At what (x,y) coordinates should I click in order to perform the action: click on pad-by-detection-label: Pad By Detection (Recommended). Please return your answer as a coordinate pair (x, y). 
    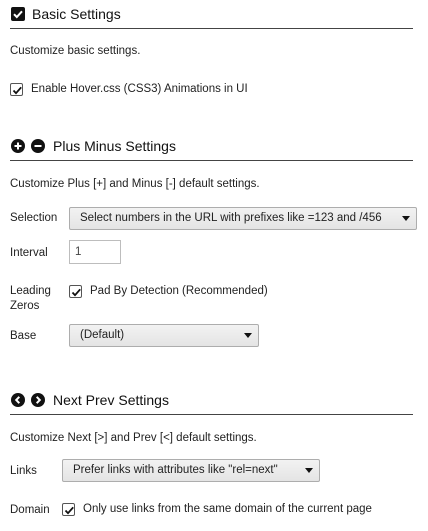
    Looking at the image, I should click on (179, 291).